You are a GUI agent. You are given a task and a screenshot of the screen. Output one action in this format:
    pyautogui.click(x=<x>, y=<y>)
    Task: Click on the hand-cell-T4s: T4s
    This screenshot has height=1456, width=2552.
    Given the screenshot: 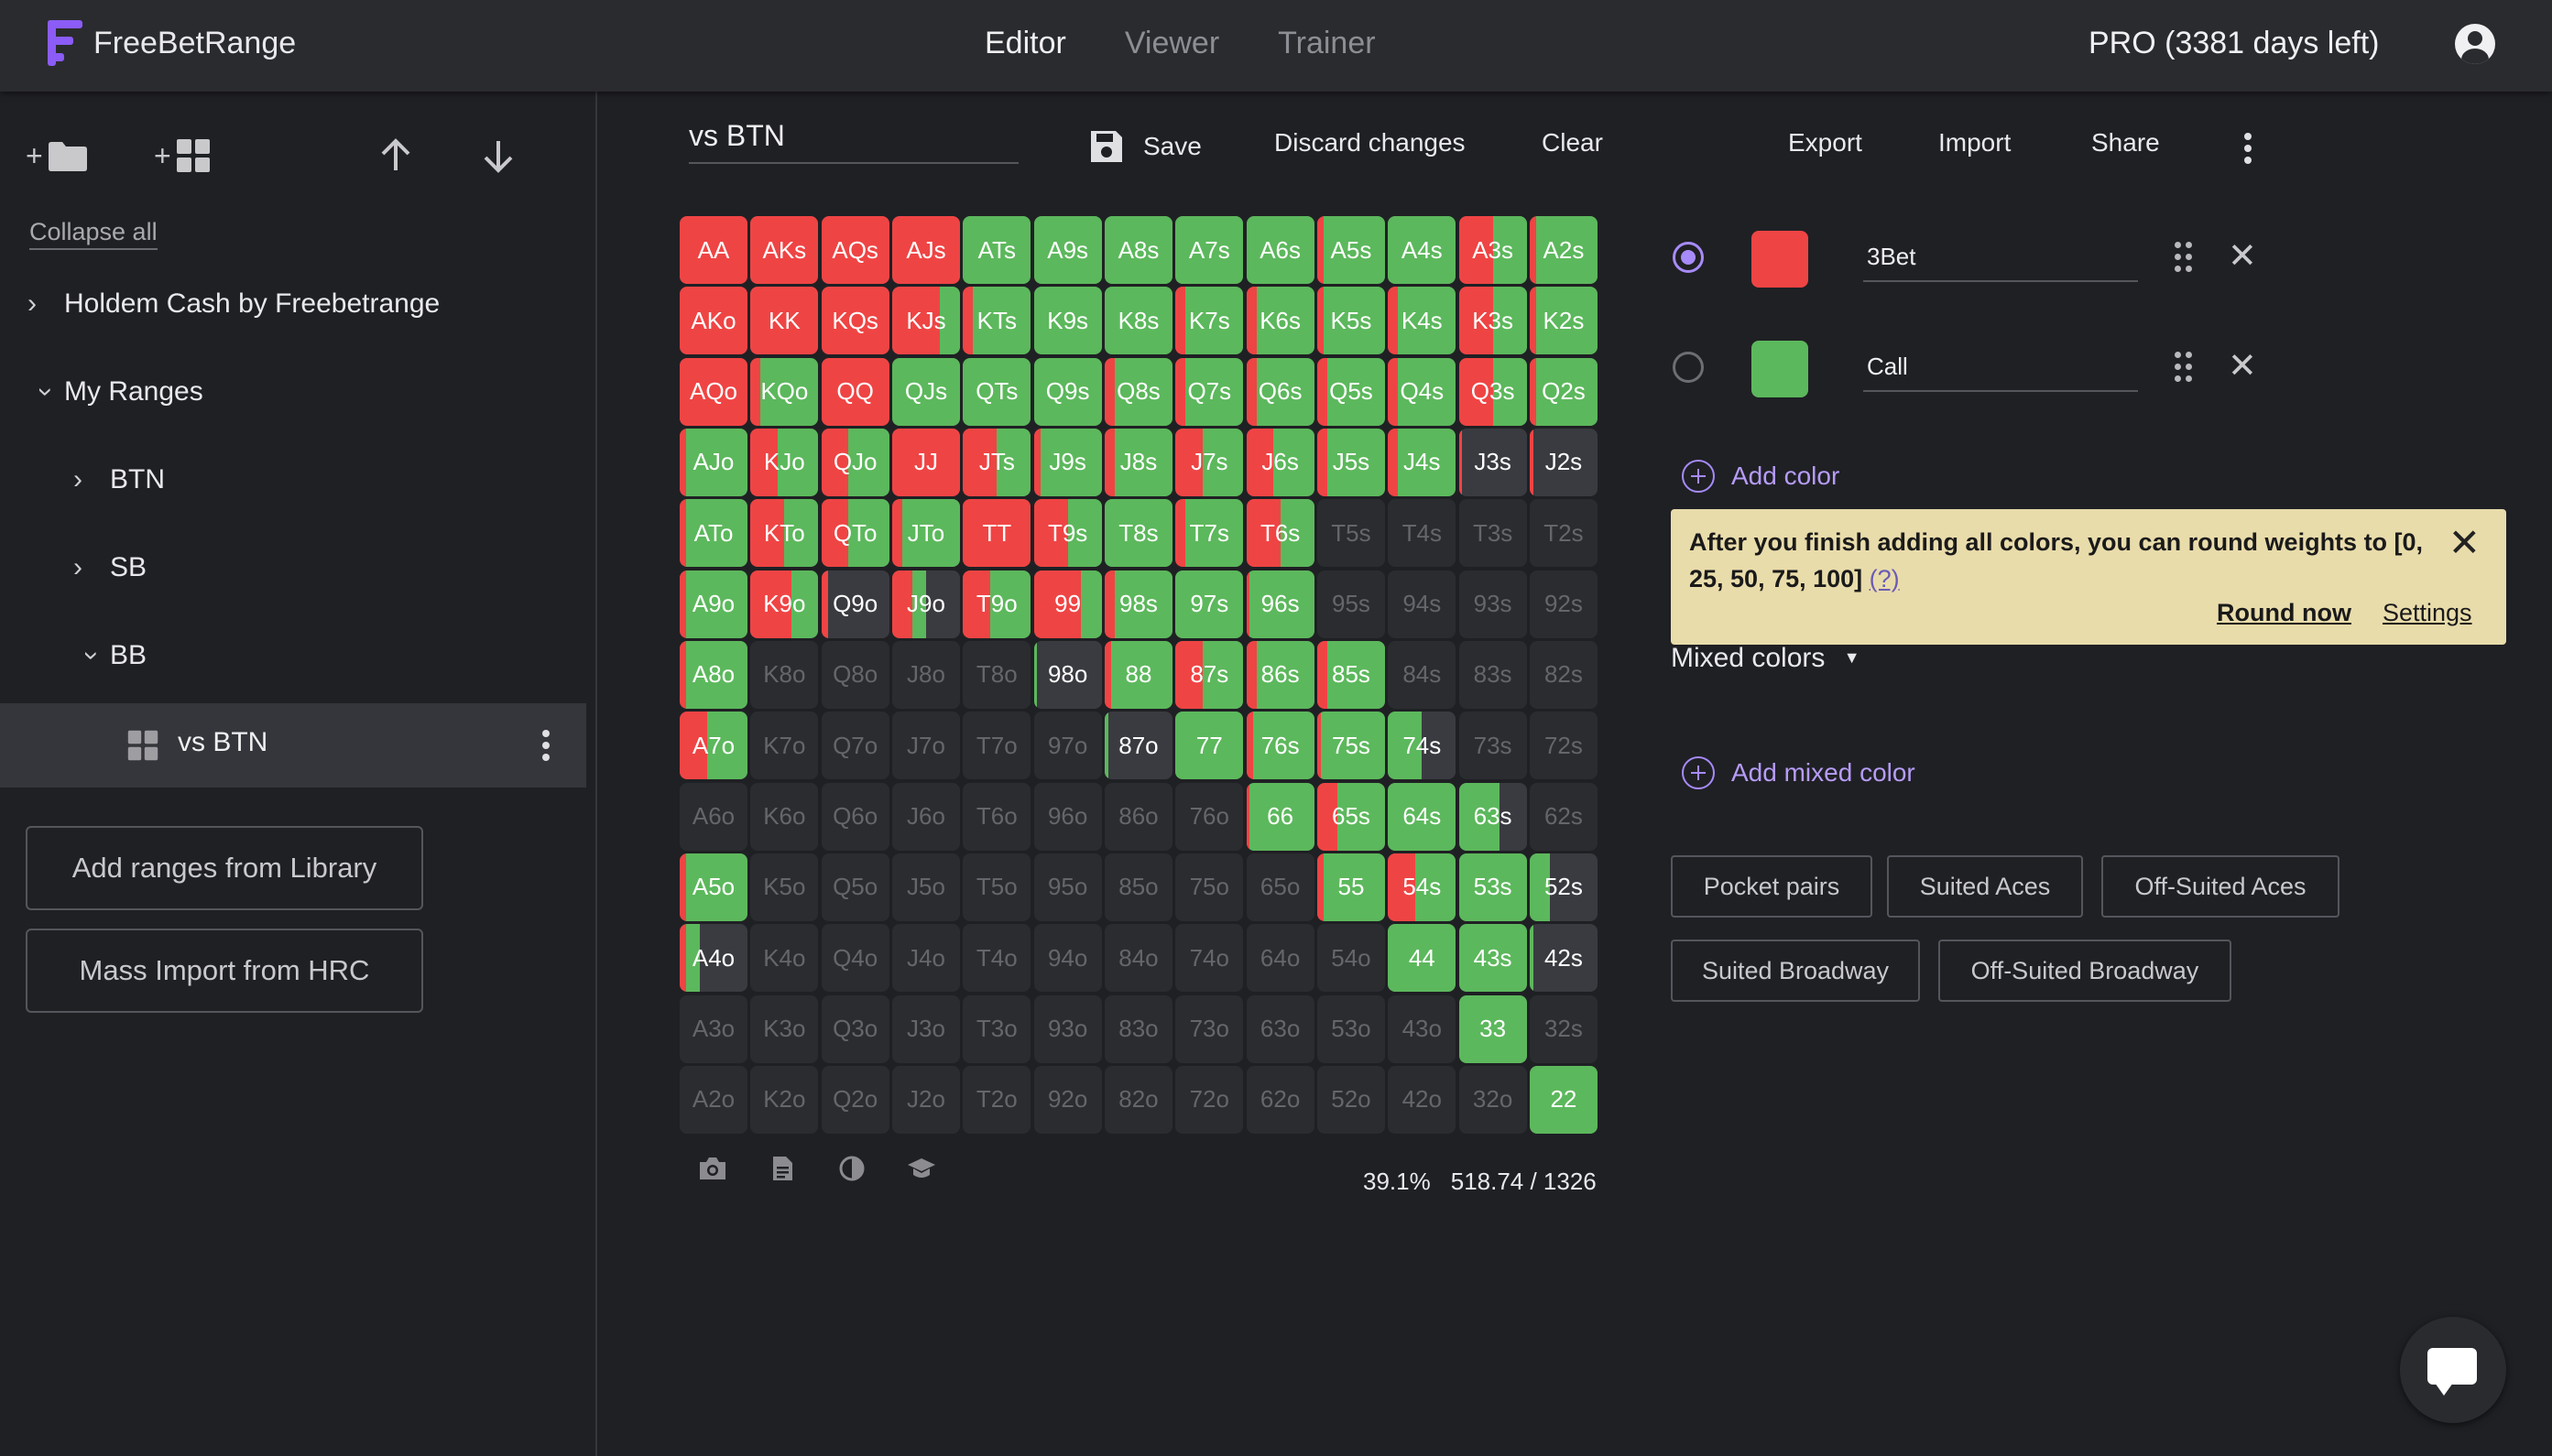 What is the action you would take?
    pyautogui.click(x=1422, y=533)
    